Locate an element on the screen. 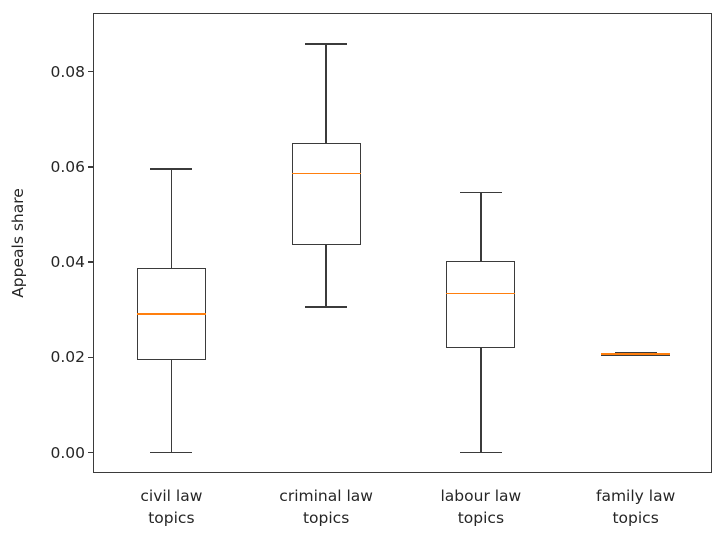 The width and height of the screenshot is (728, 544). x-tick-label-line1: family law is located at coordinates (636, 496).